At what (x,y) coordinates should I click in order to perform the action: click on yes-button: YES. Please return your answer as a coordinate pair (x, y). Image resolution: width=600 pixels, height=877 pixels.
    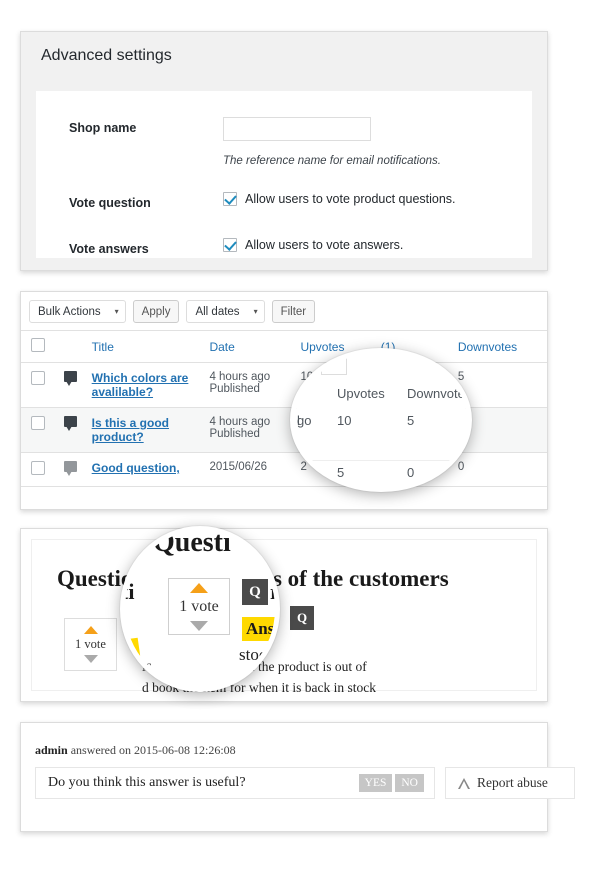
    Looking at the image, I should click on (375, 783).